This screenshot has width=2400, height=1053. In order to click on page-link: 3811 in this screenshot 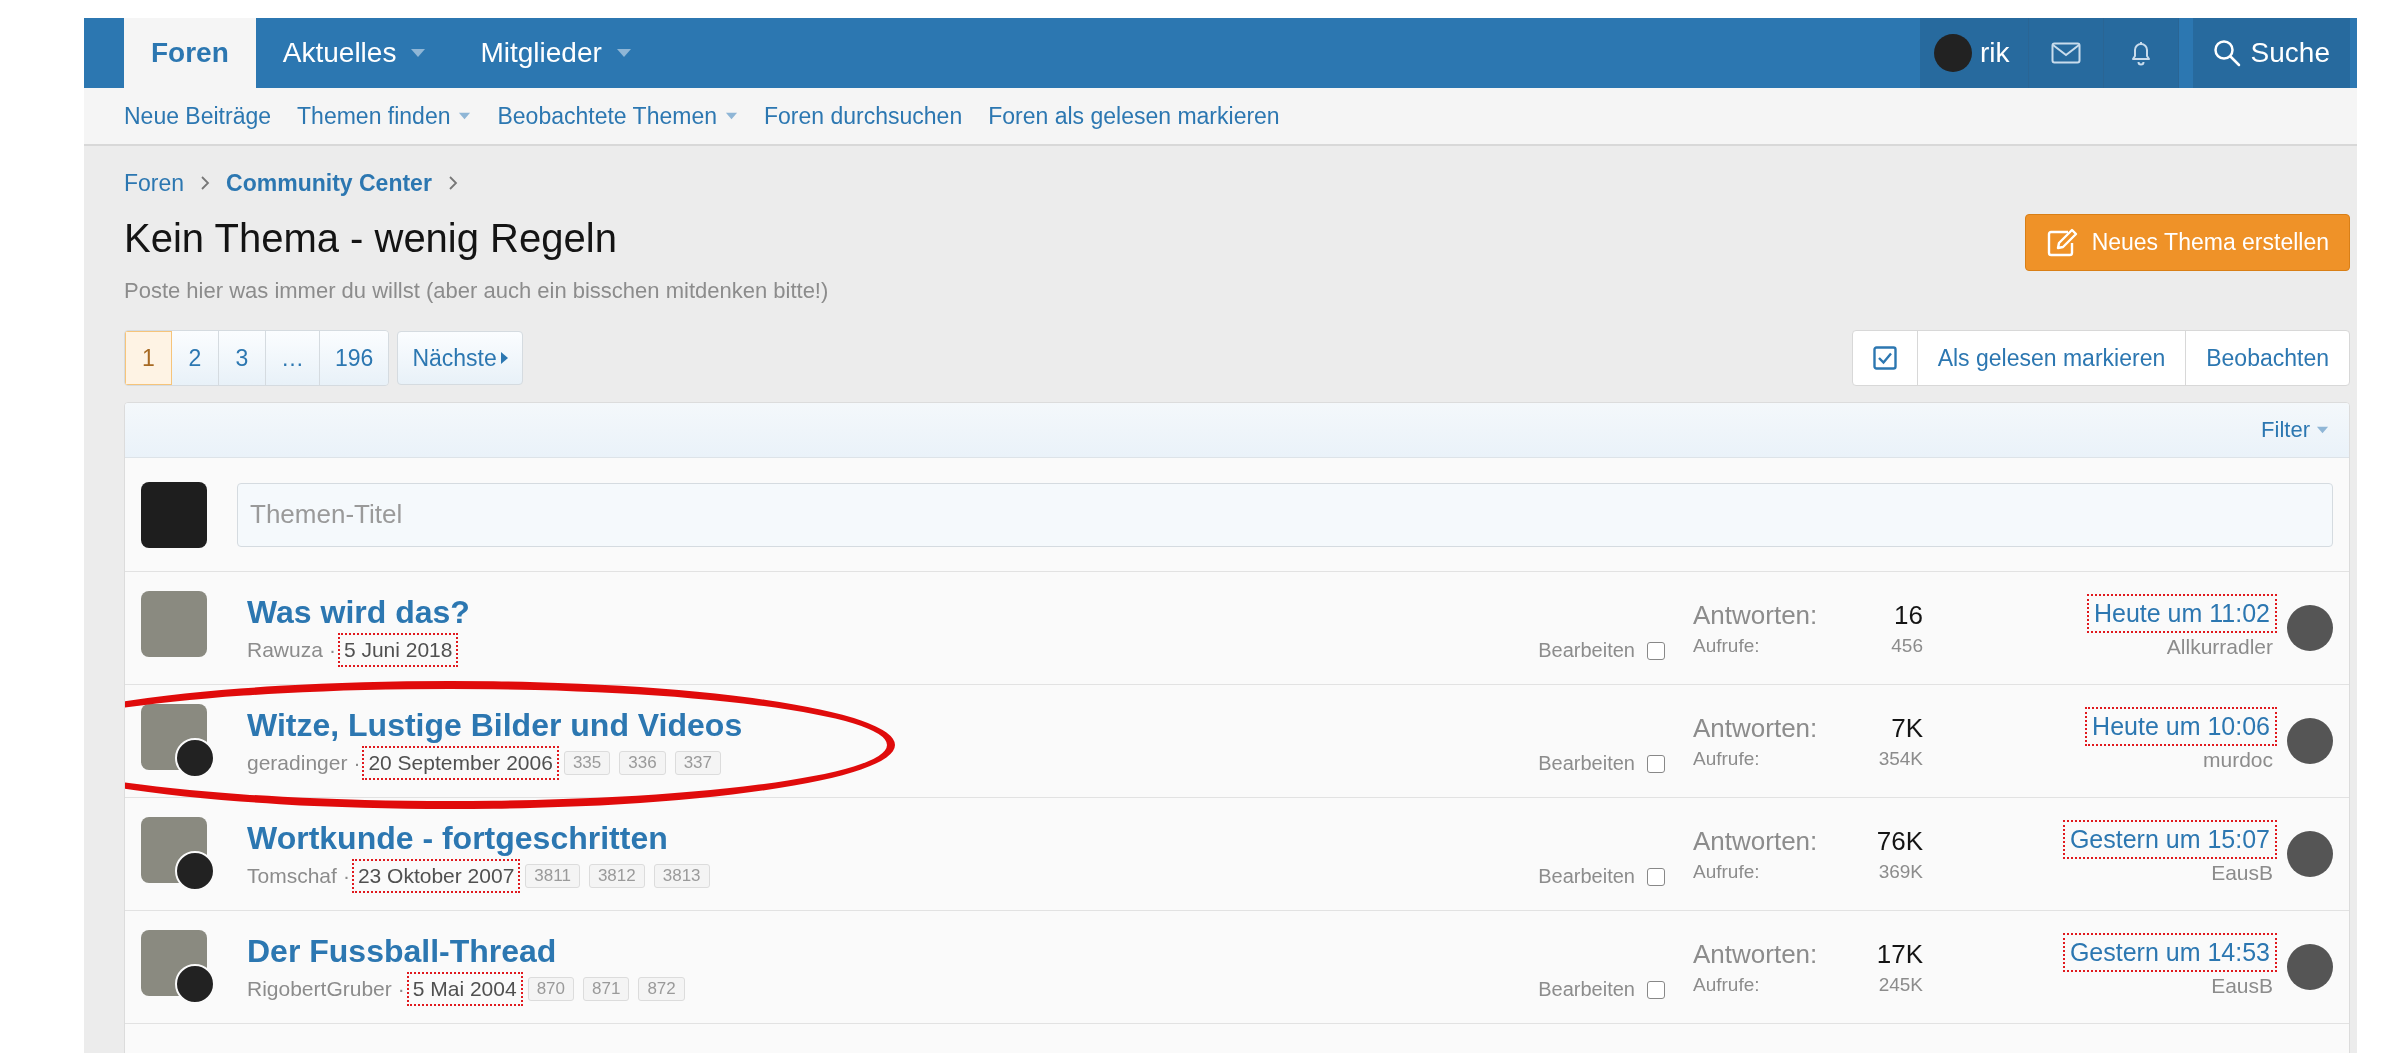, I will do `click(552, 875)`.